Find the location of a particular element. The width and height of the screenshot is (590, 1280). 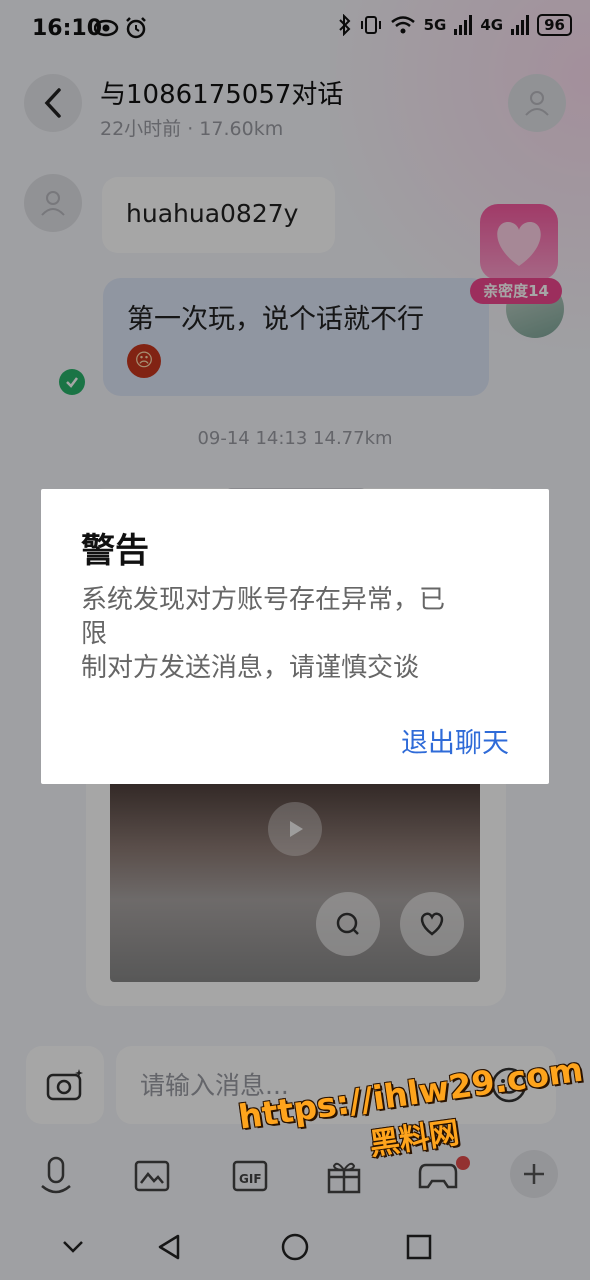

dialog-message-line: 系统发现对方账号存在异常，已 is located at coordinates (263, 600).